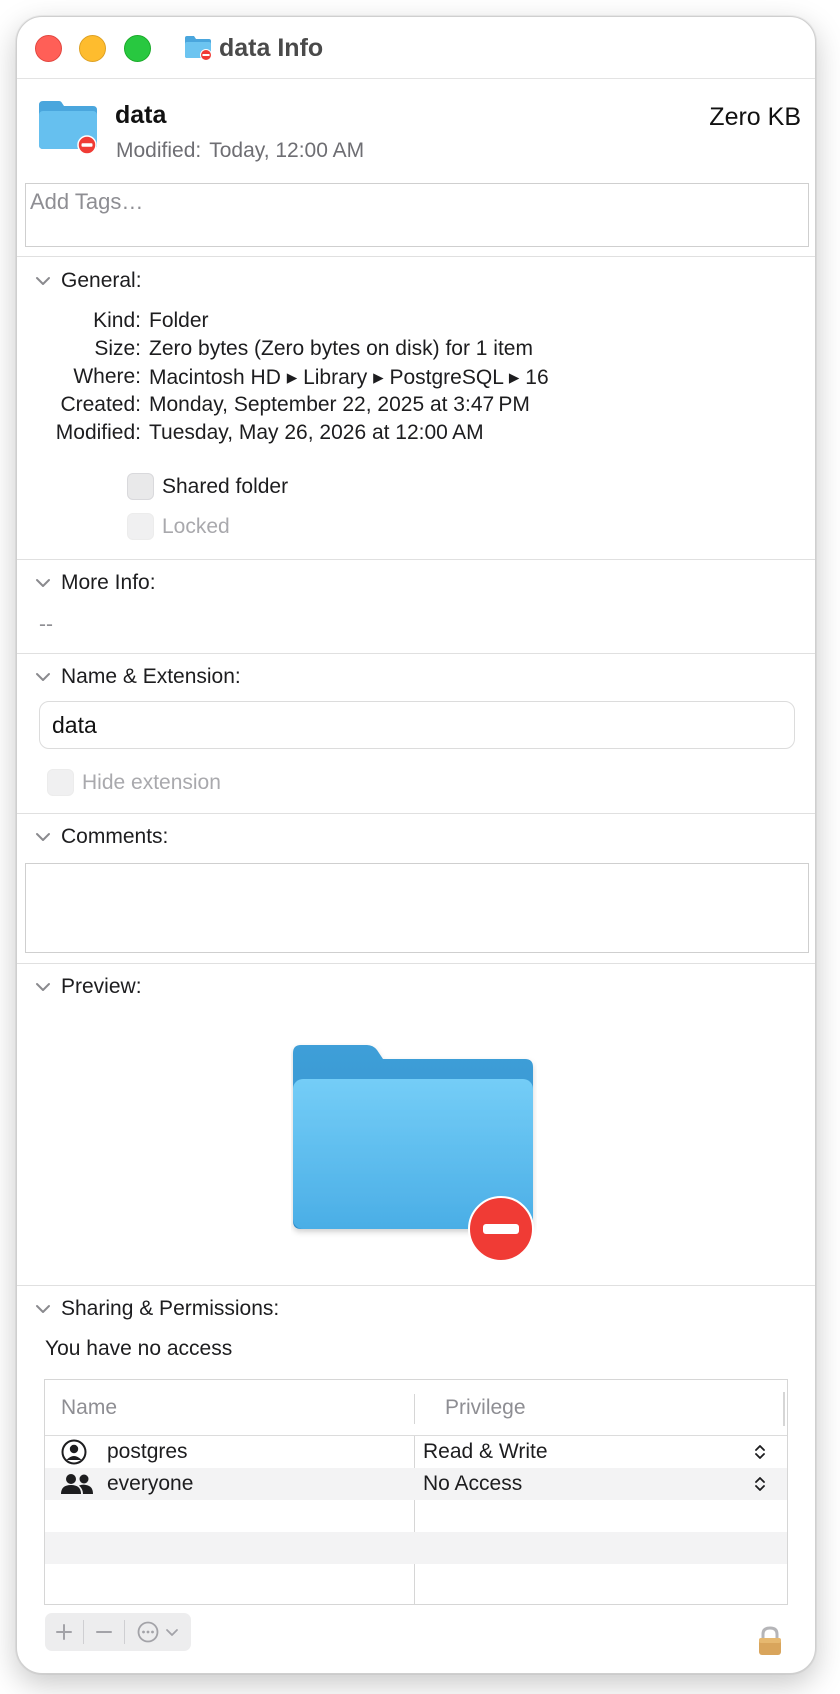 The image size is (840, 1694). What do you see at coordinates (196, 526) in the screenshot?
I see `locked-label: Locked` at bounding box center [196, 526].